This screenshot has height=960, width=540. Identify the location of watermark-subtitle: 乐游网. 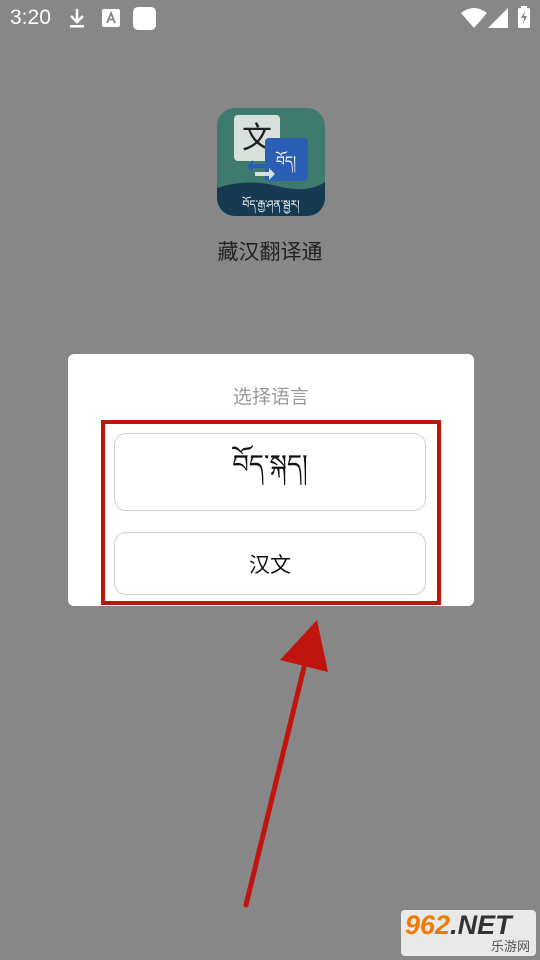
(510, 947).